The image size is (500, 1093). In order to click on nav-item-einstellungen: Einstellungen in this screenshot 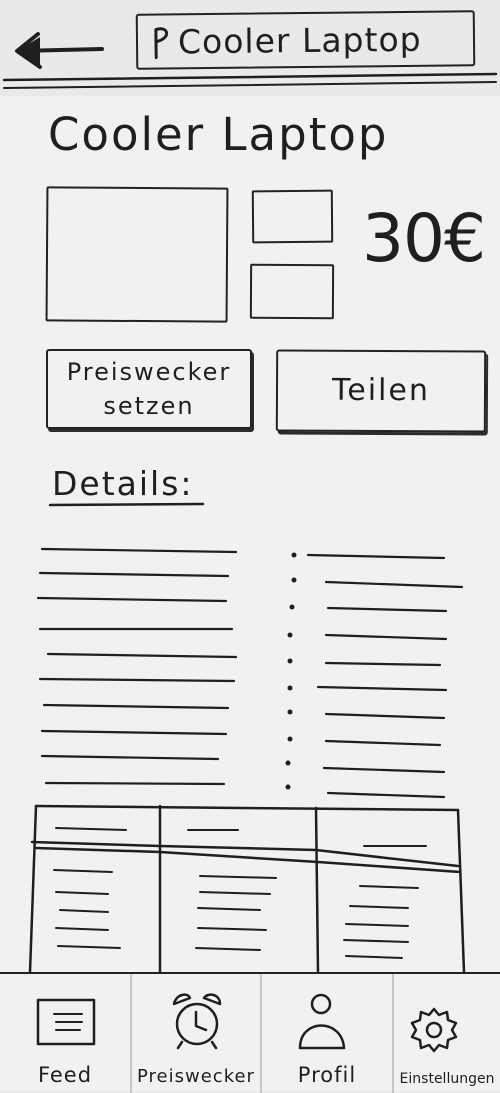, I will do `click(447, 1033)`.